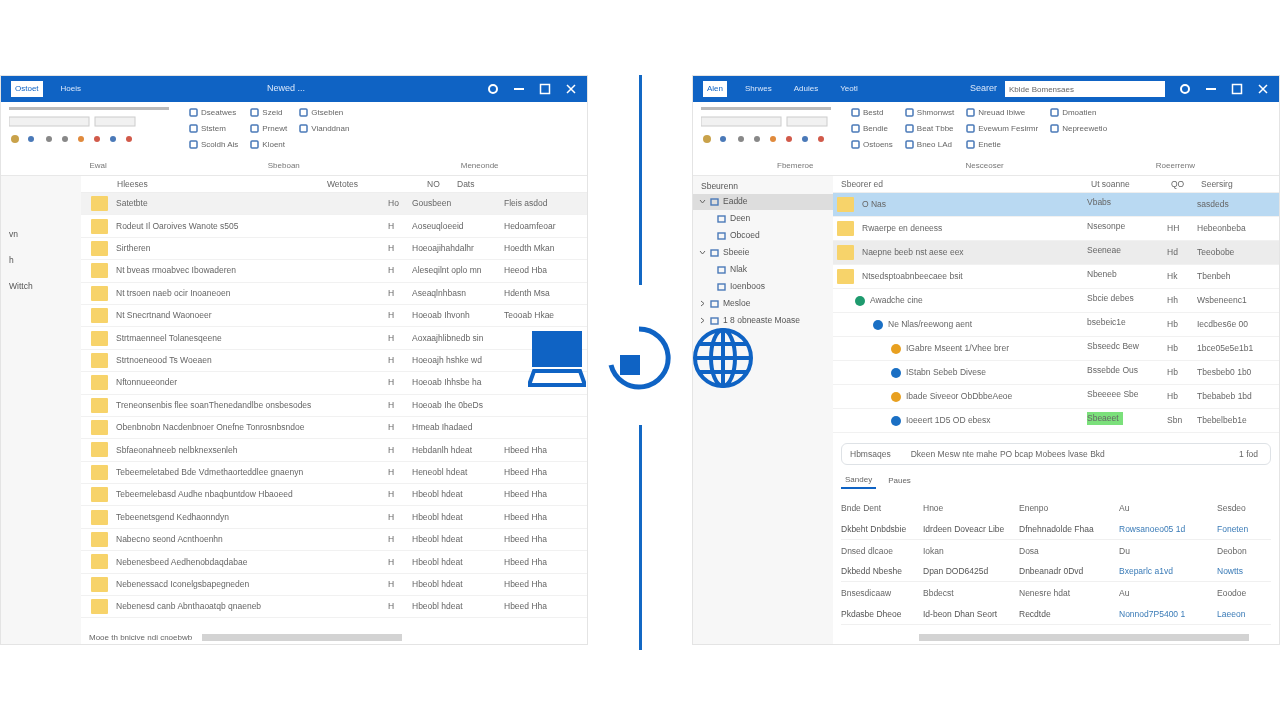  What do you see at coordinates (334, 383) in the screenshot?
I see `file-row: Nftonnueeonder H Hoeoab Ihhsbe ha` at bounding box center [334, 383].